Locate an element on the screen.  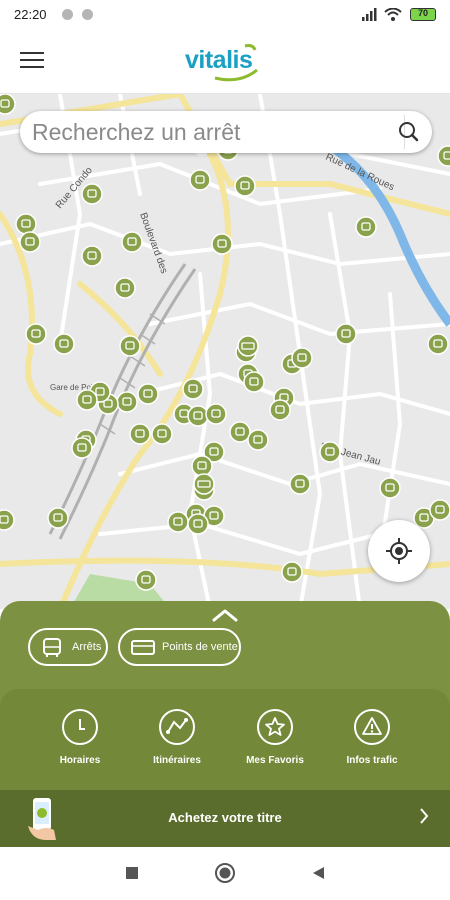
battery-level: 70 is located at coordinates (422, 13).